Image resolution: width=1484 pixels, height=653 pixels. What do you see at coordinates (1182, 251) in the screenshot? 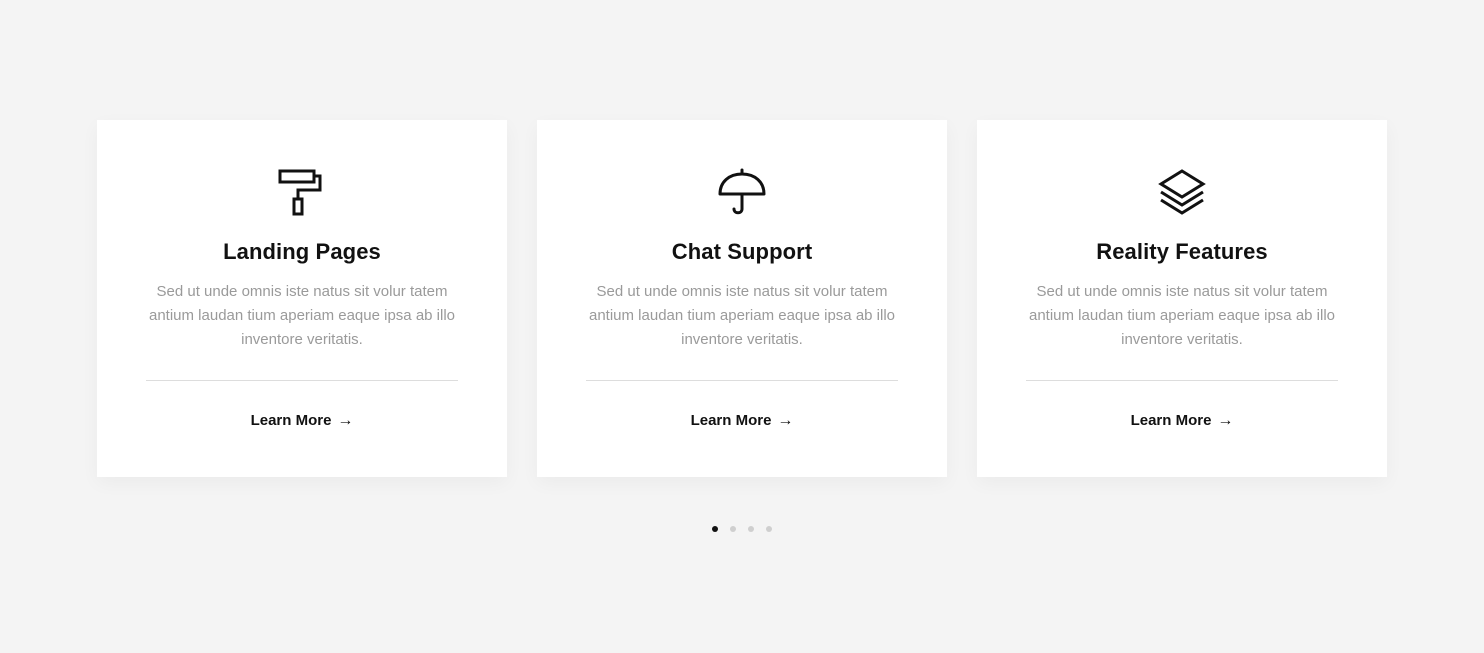
I see `card-title: Reality Features` at bounding box center [1182, 251].